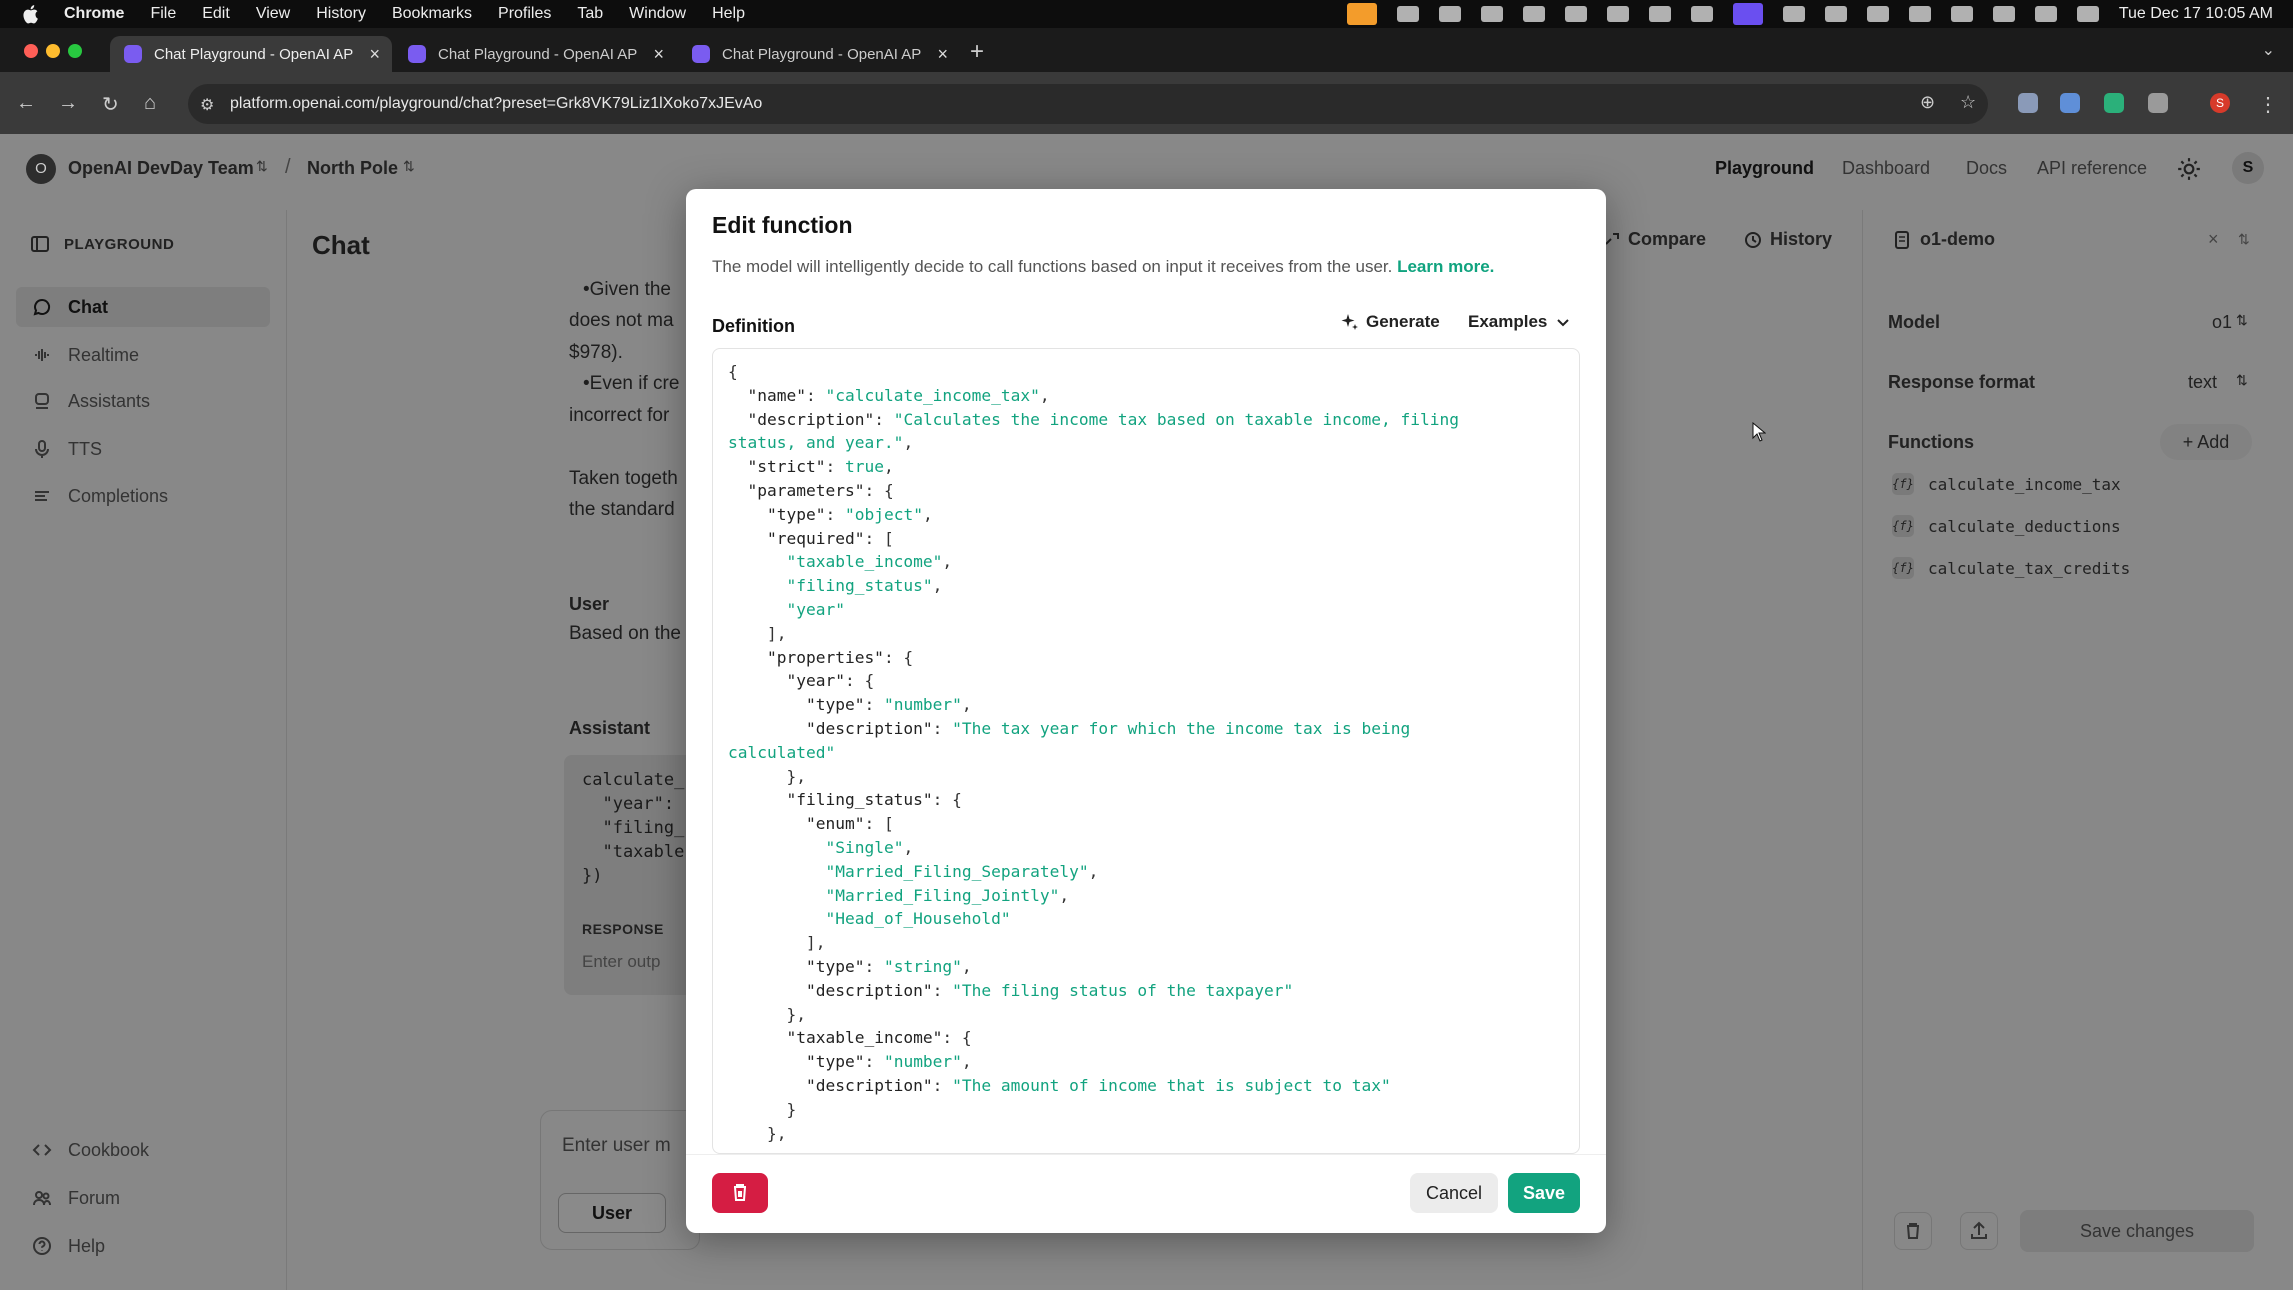 The height and width of the screenshot is (1290, 2293). What do you see at coordinates (2196, 14) in the screenshot?
I see `menubar-clock: Tue Dec 17 10:05 AM` at bounding box center [2196, 14].